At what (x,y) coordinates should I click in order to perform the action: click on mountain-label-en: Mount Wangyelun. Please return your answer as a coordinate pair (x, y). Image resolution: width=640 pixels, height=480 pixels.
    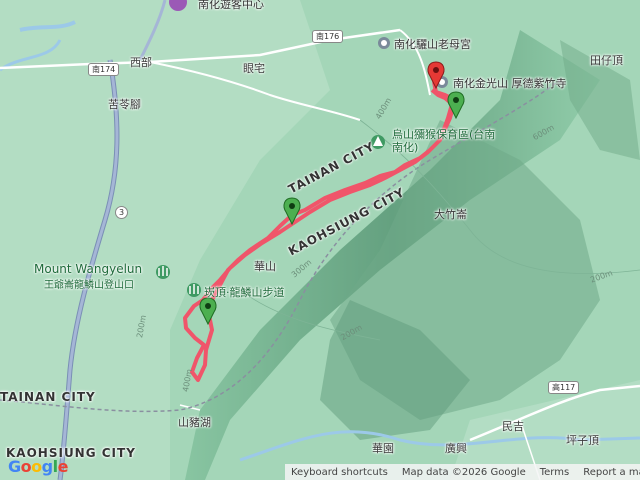
    Looking at the image, I should click on (88, 269).